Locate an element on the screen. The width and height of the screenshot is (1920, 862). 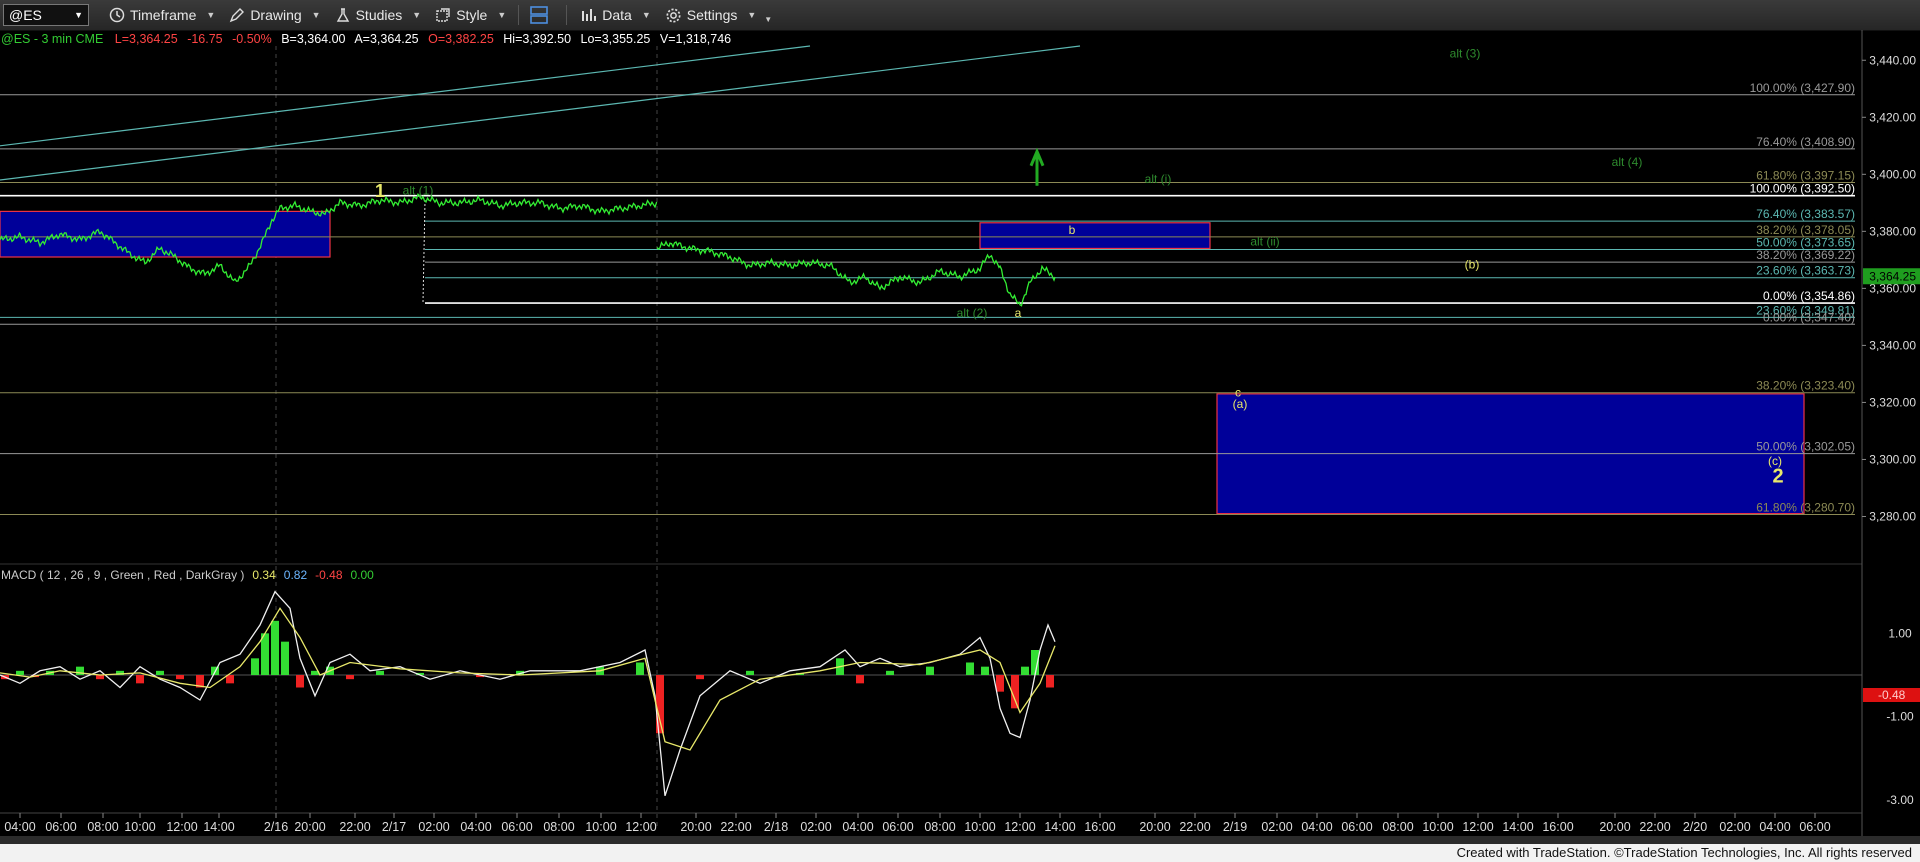
clock-icon is located at coordinates (117, 15).